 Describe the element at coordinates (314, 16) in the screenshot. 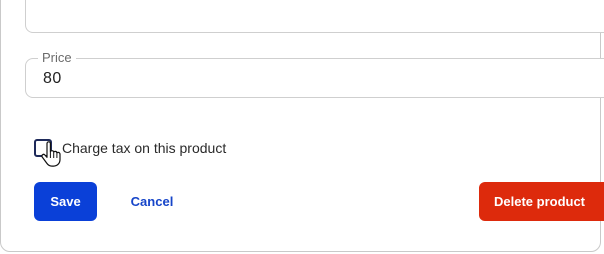

I see `previous-text-field` at that location.